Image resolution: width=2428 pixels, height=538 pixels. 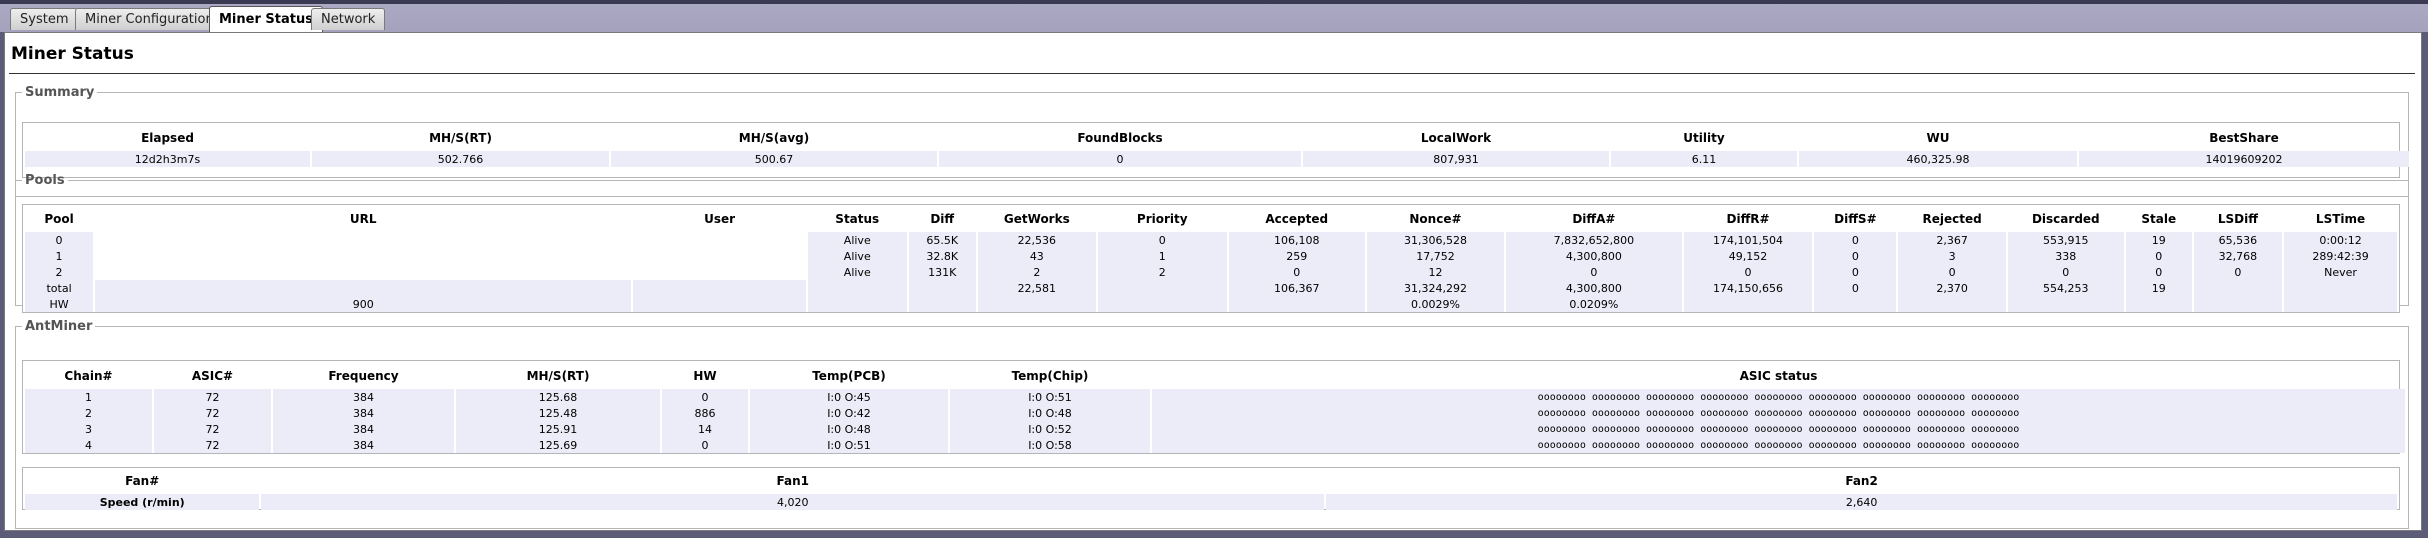 I want to click on pool-hw-cell-status, so click(x=857, y=304).